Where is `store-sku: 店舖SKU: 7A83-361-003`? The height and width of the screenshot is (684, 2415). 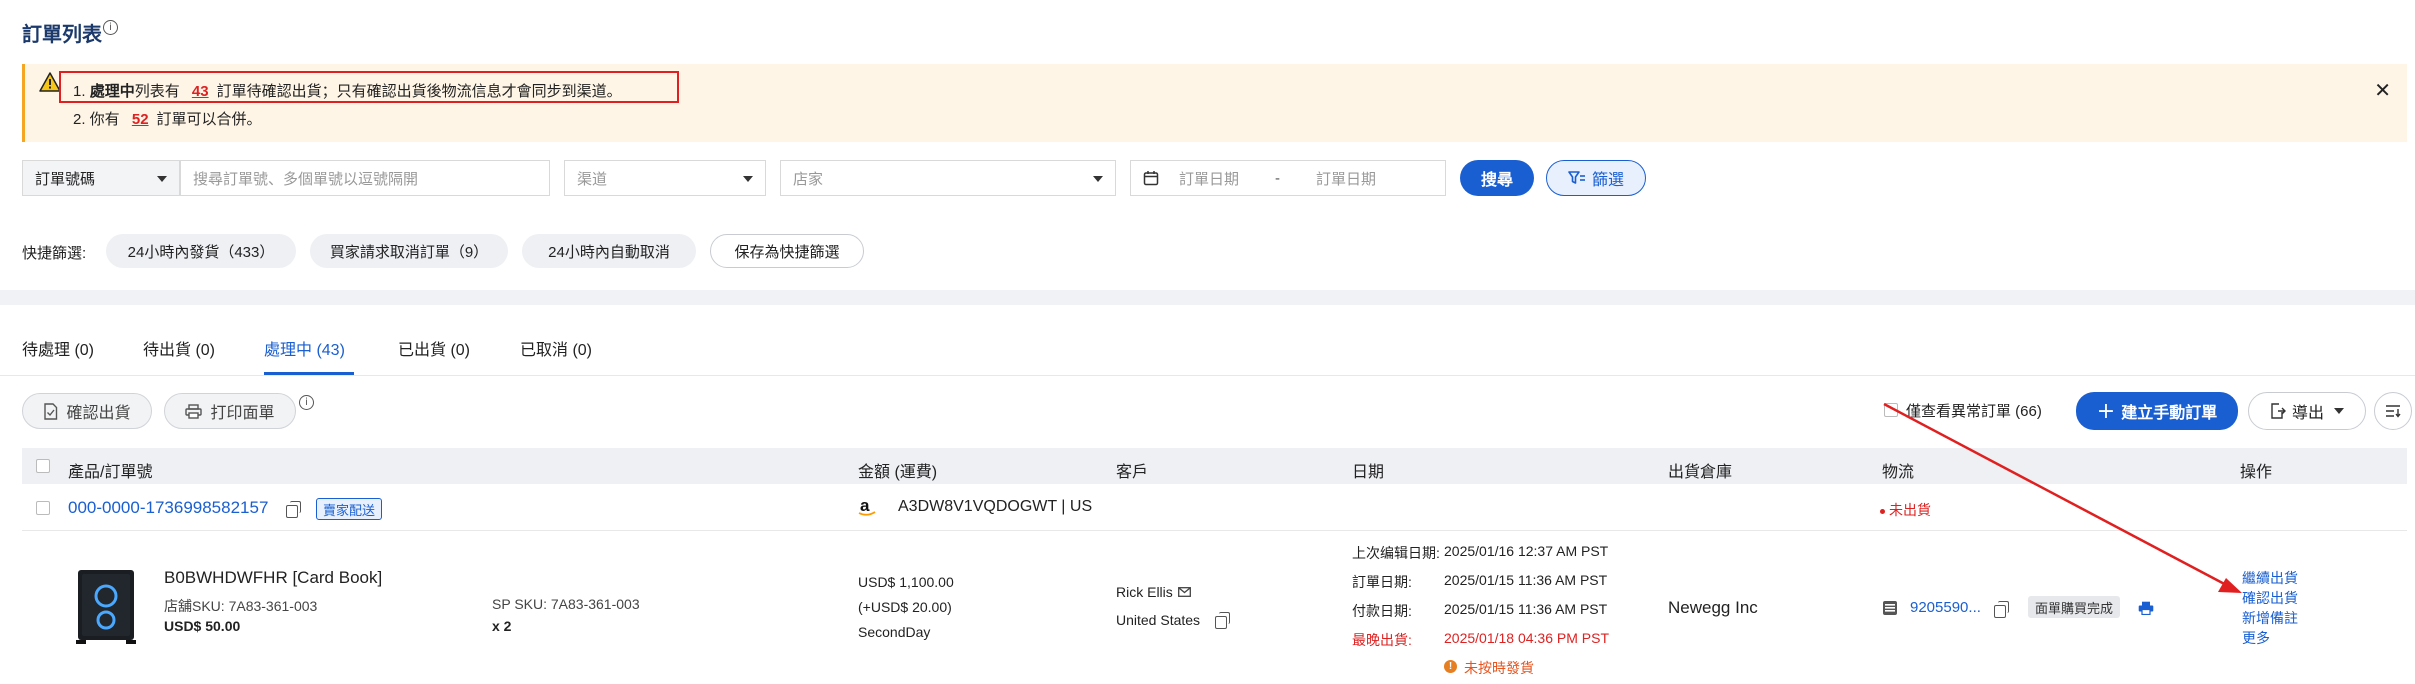
store-sku: 店舖SKU: 7A83-361-003 is located at coordinates (241, 606).